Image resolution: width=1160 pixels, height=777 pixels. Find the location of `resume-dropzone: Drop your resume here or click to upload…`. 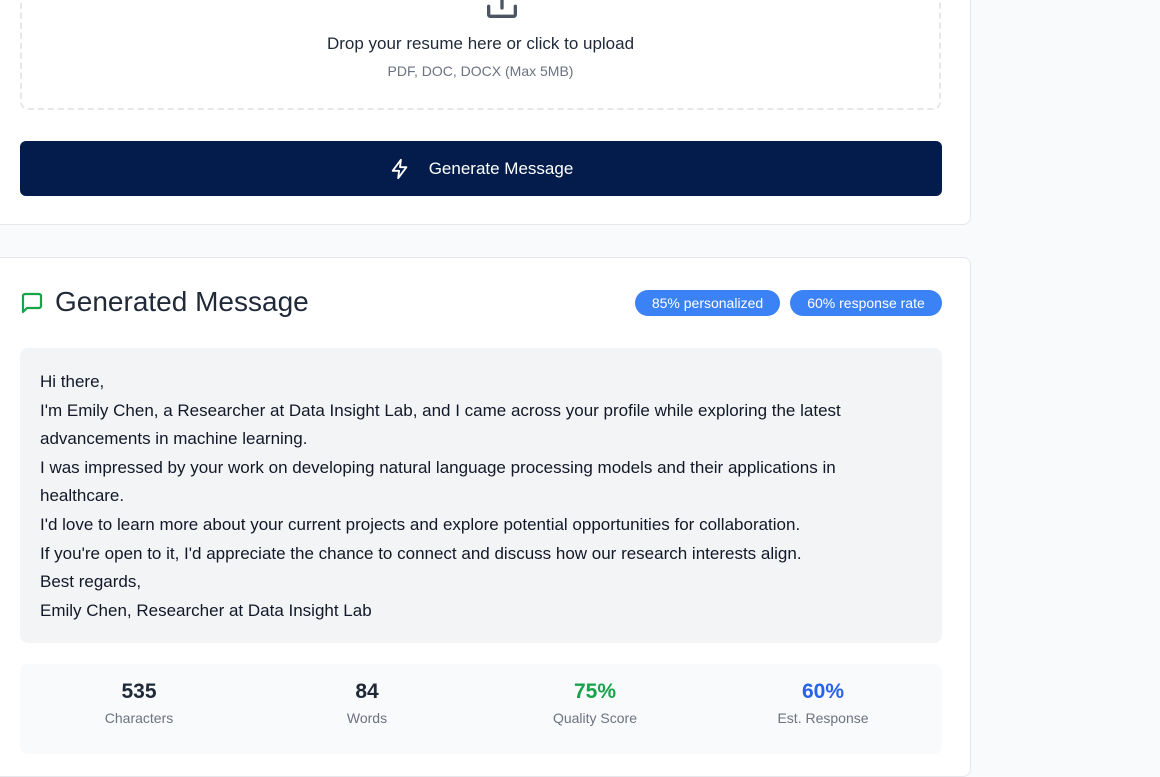

resume-dropzone: Drop your resume here or click to upload… is located at coordinates (480, 55).